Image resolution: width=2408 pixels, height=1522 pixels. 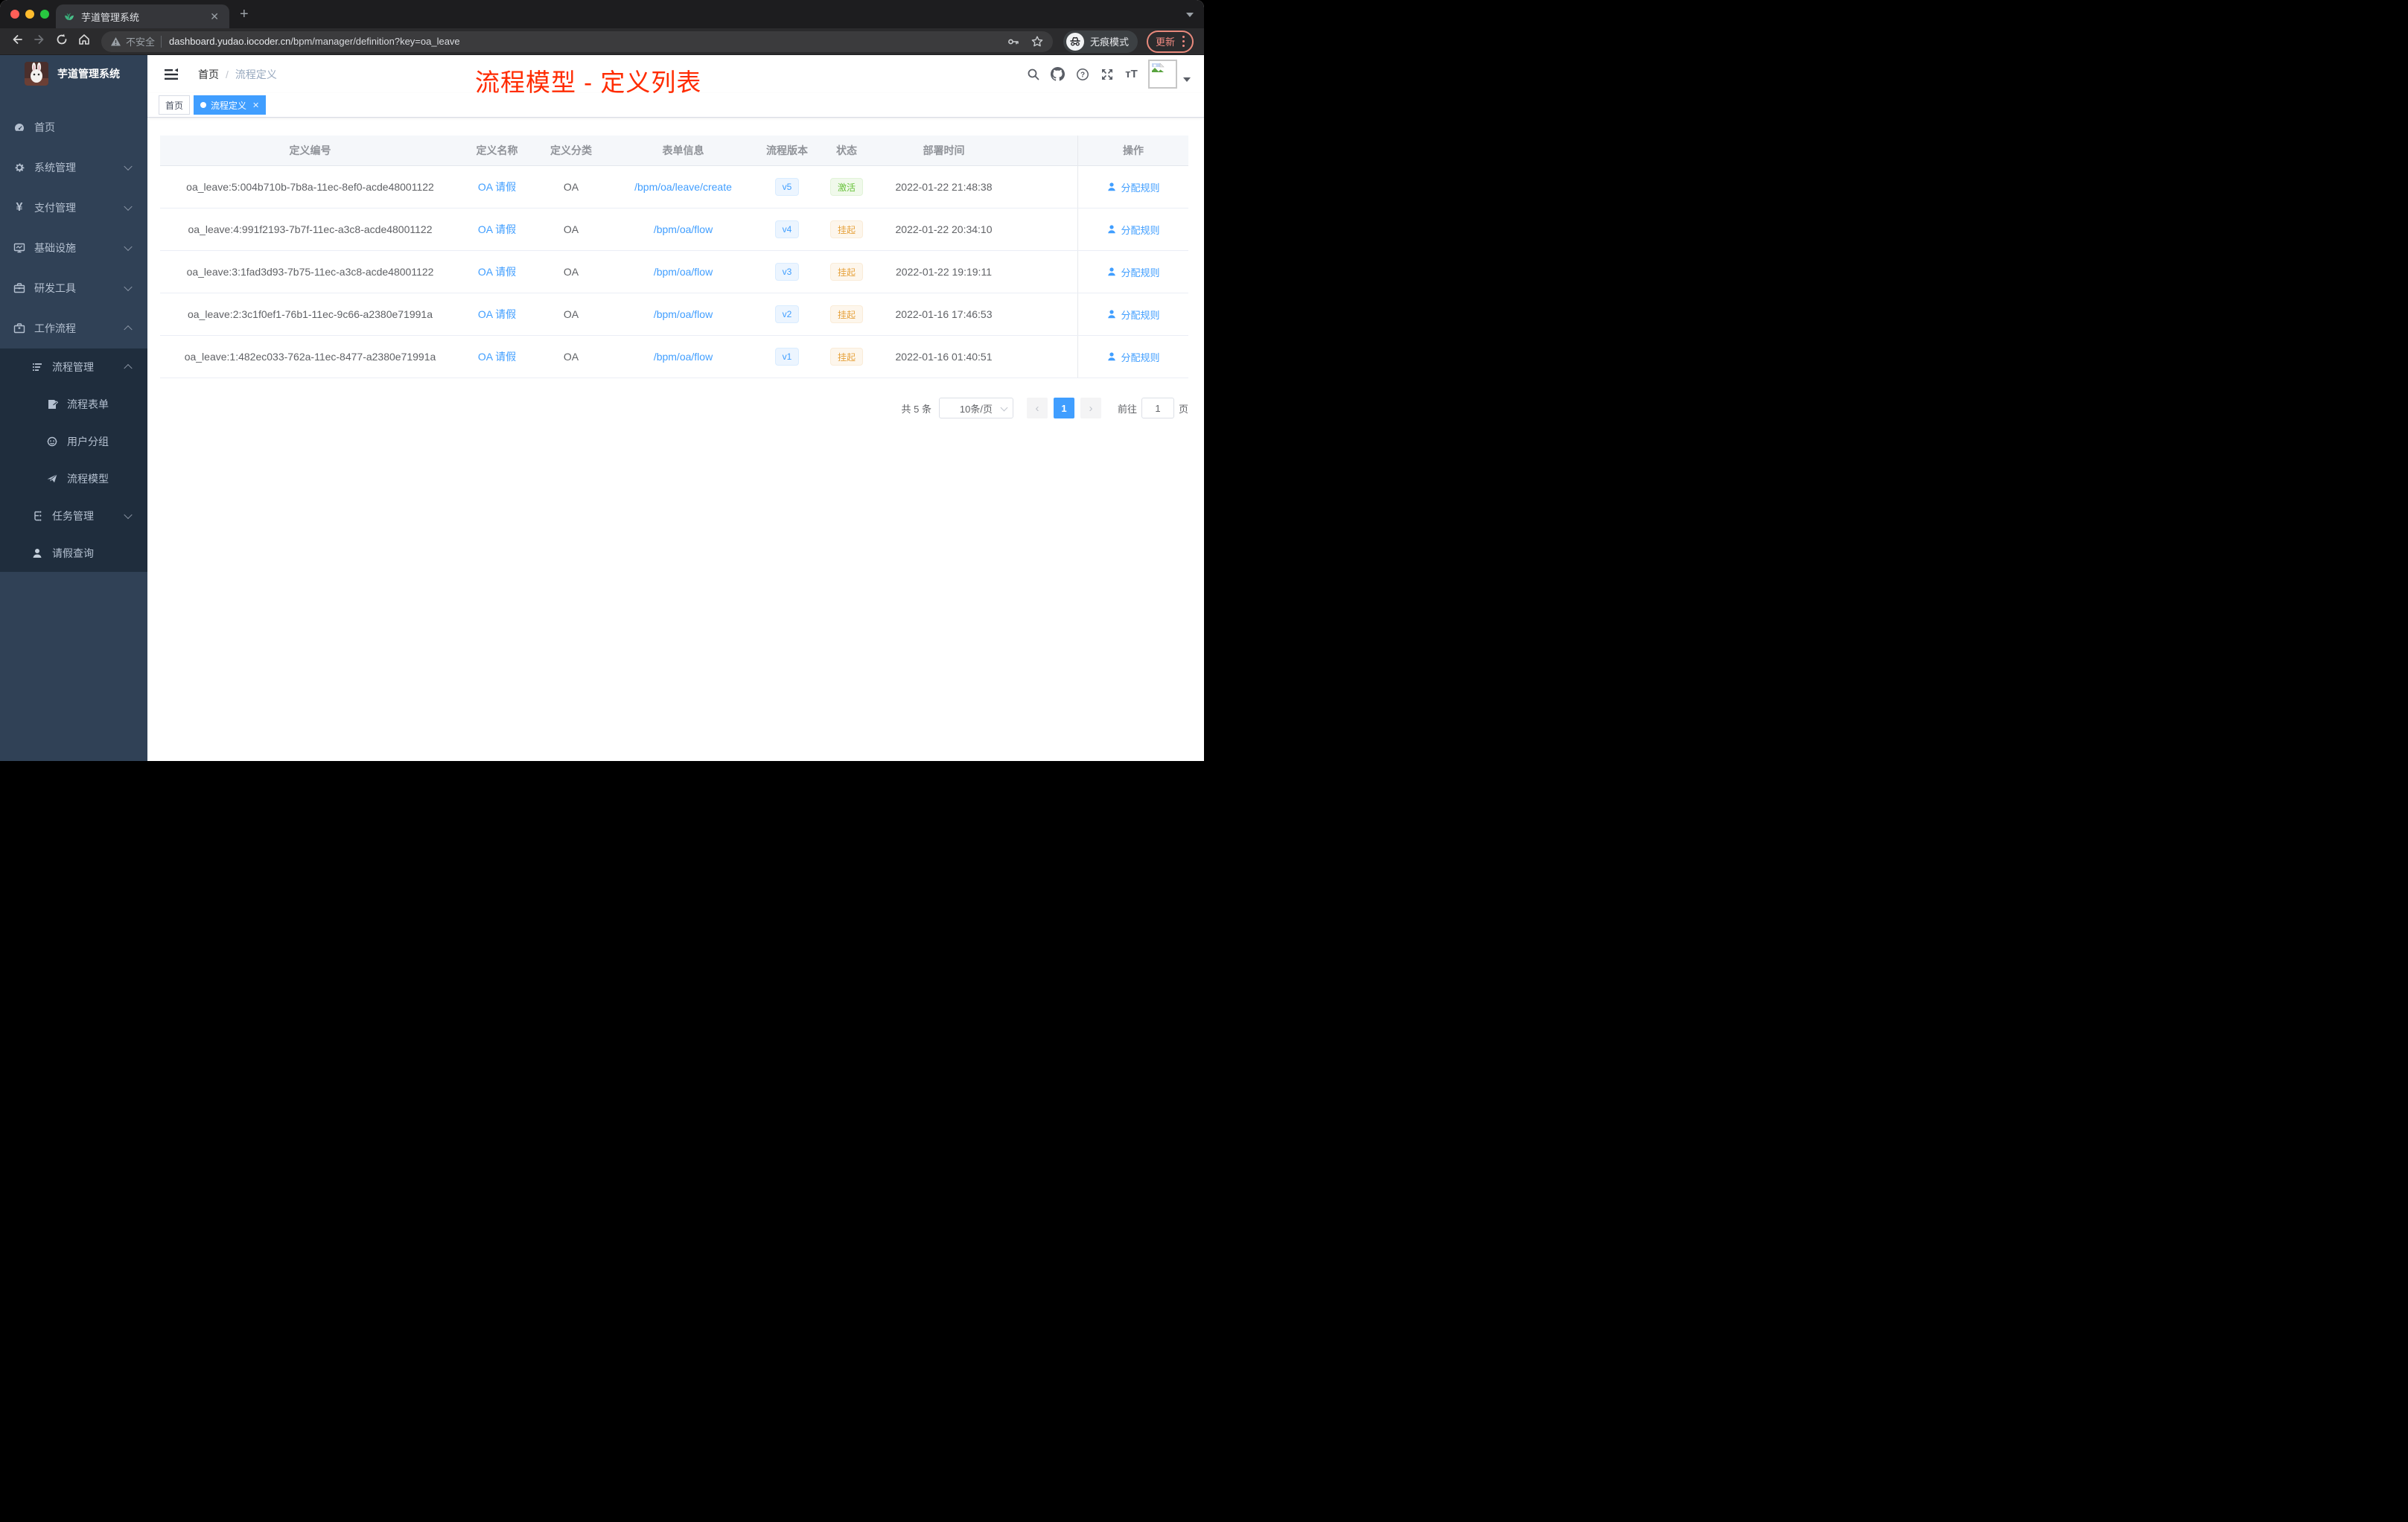 I want to click on browser-tab: 芋道管理系统 ✕, so click(x=142, y=16).